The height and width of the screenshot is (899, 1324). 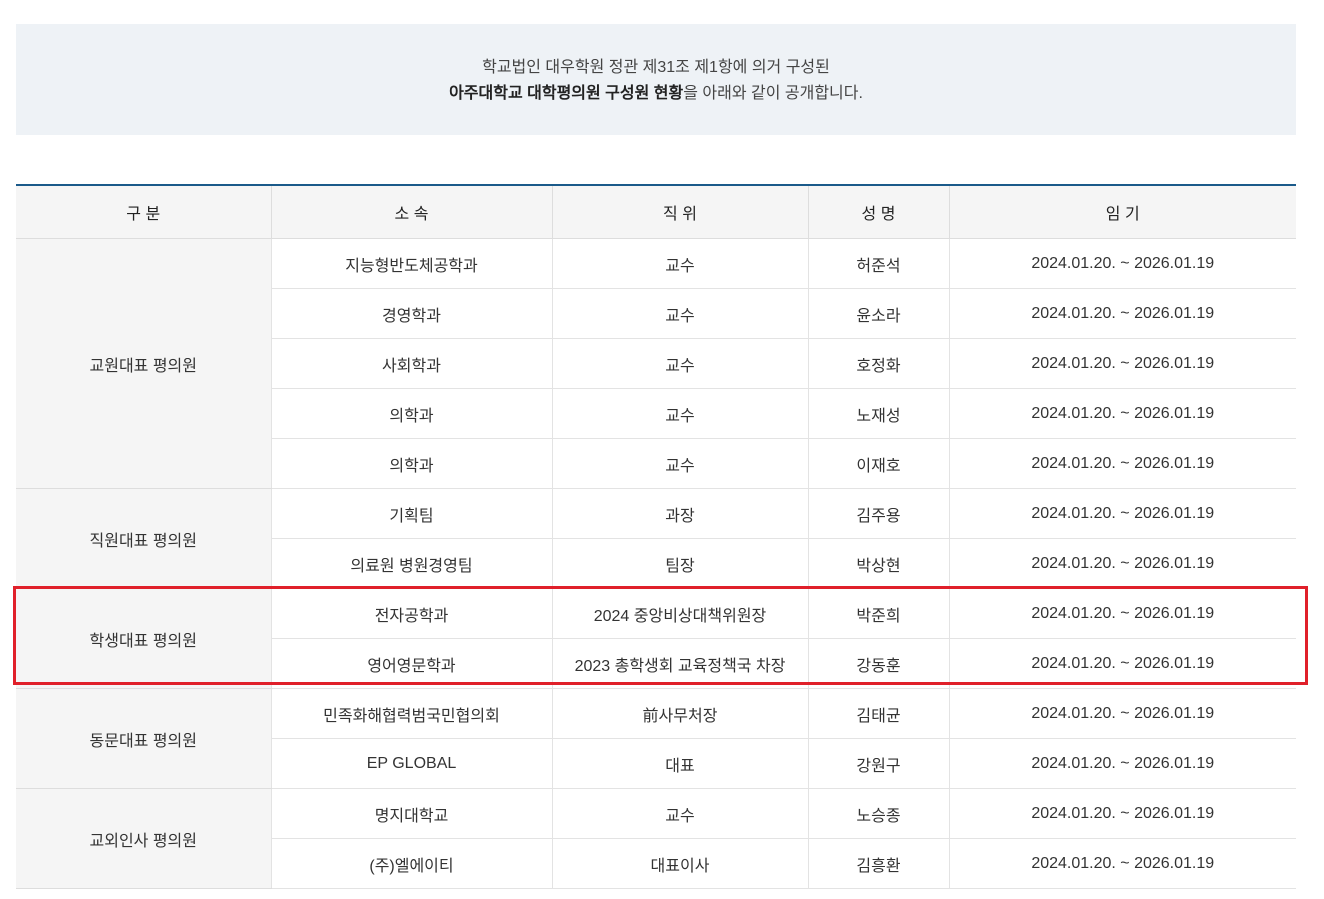 What do you see at coordinates (143, 212) in the screenshot?
I see `header-category: 구 분` at bounding box center [143, 212].